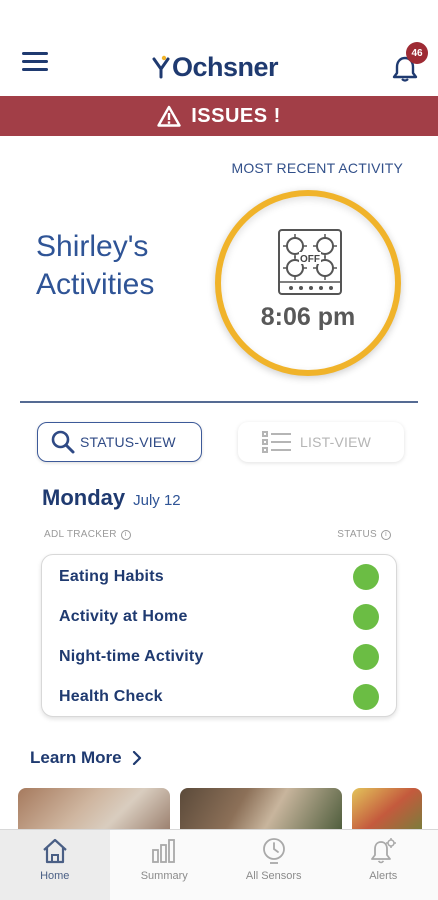  Describe the element at coordinates (273, 851) in the screenshot. I see `clock-icon` at that location.